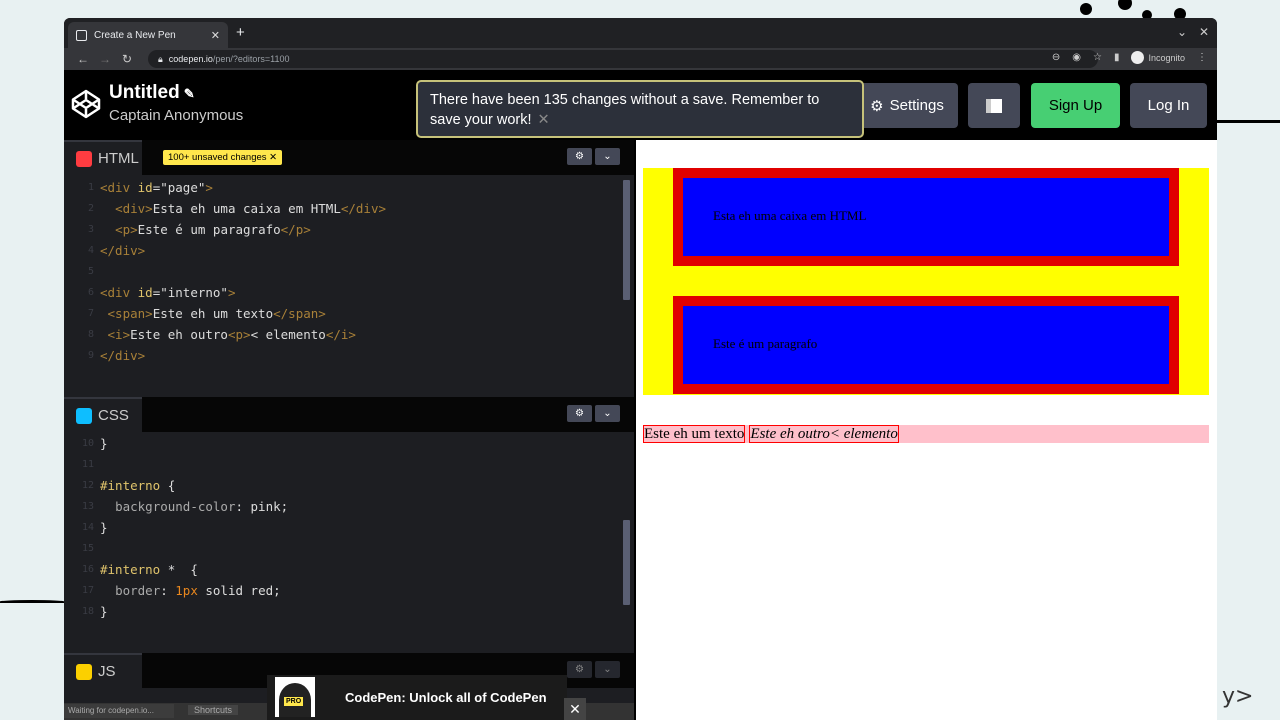 The width and height of the screenshot is (1280, 720). What do you see at coordinates (579, 156) in the screenshot?
I see `html-settings-button: ⚙` at bounding box center [579, 156].